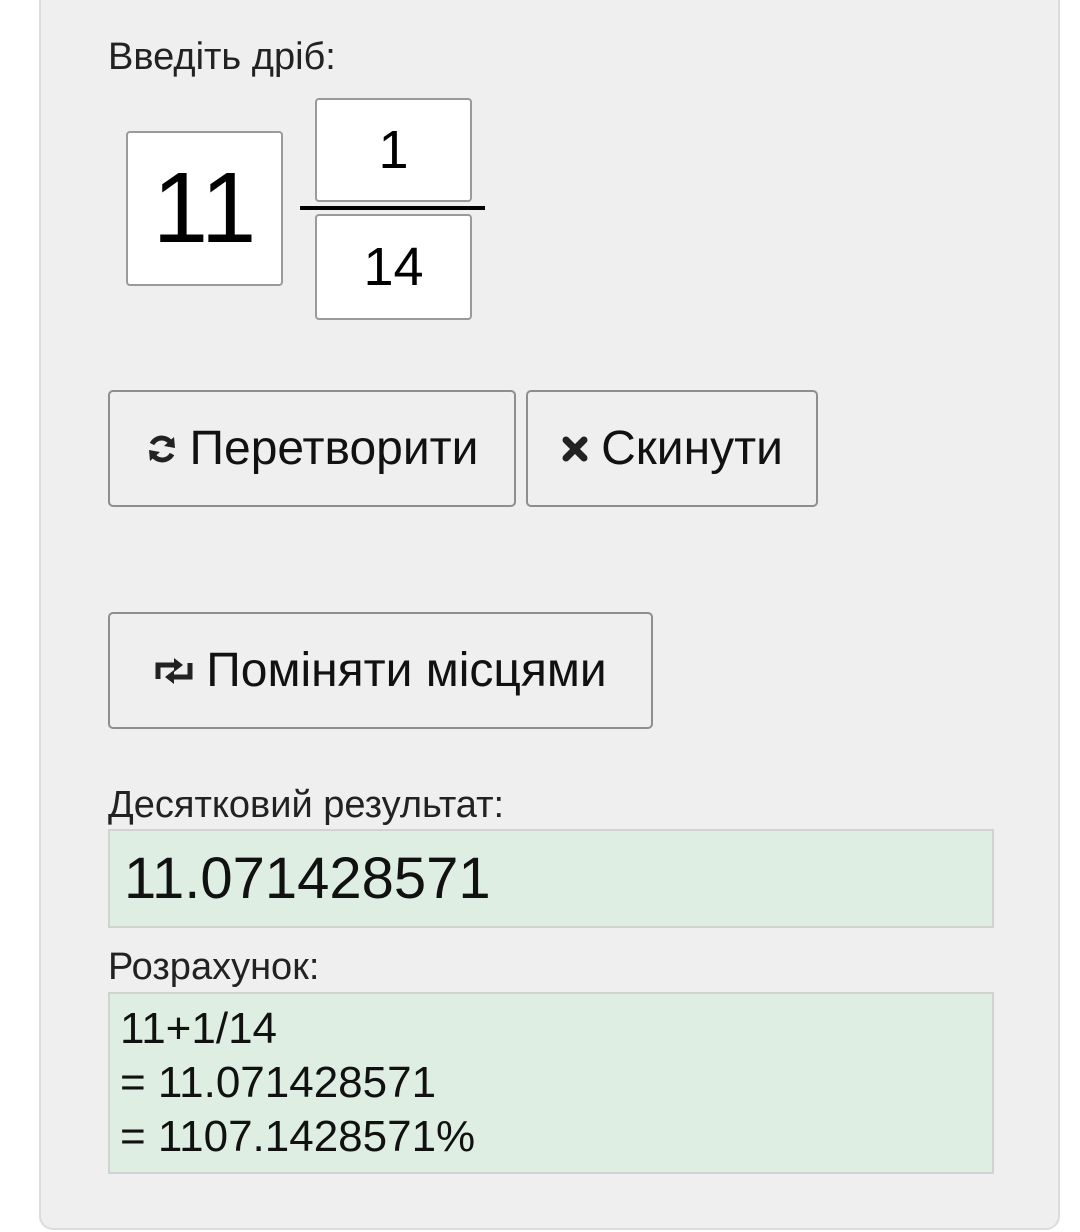  I want to click on convert-button: Перетворити, so click(312, 448).